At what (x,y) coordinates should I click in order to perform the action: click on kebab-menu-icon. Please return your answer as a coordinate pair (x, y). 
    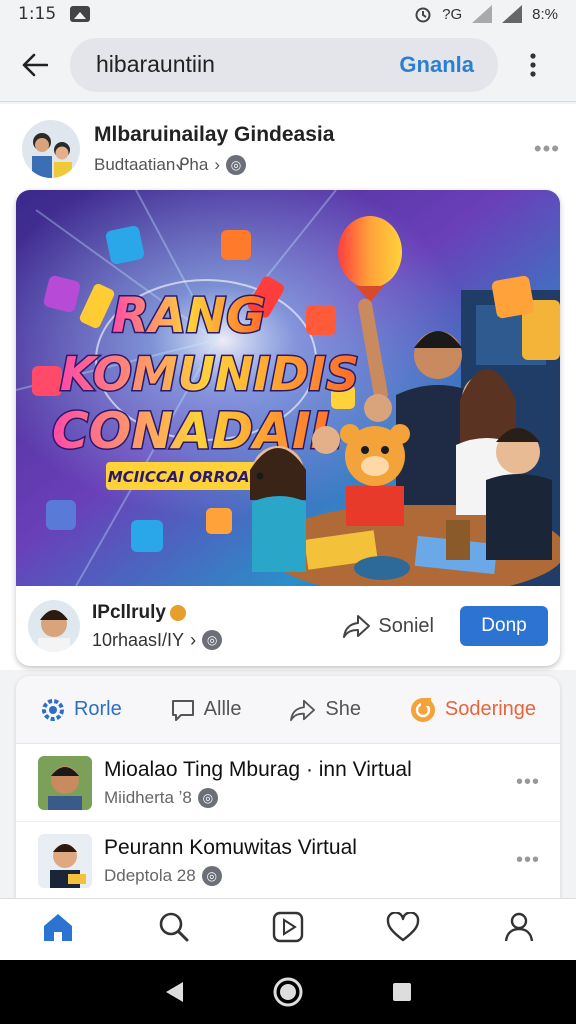
    Looking at the image, I should click on (533, 64).